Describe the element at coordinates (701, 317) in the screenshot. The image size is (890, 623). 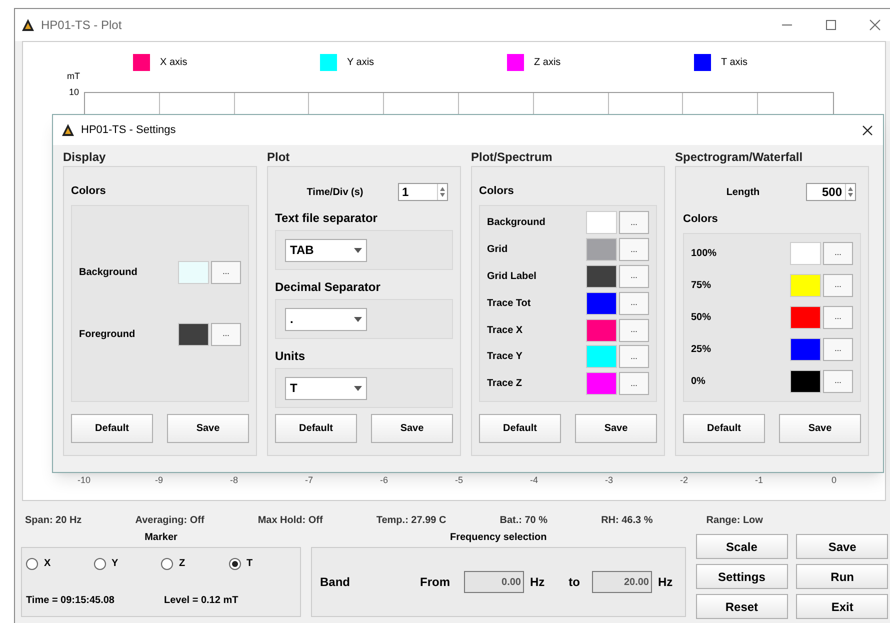
I see `color-label: 50%` at that location.